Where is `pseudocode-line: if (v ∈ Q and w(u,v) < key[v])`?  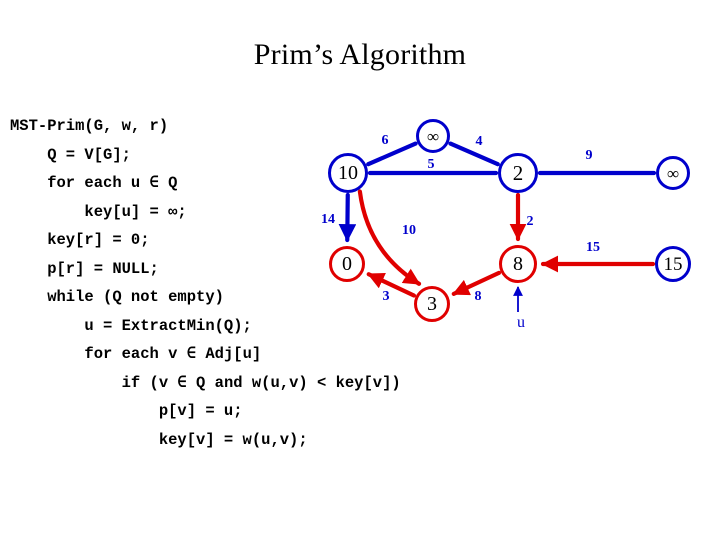 pseudocode-line: if (v ∈ Q and w(u,v) < key[v]) is located at coordinates (205, 382).